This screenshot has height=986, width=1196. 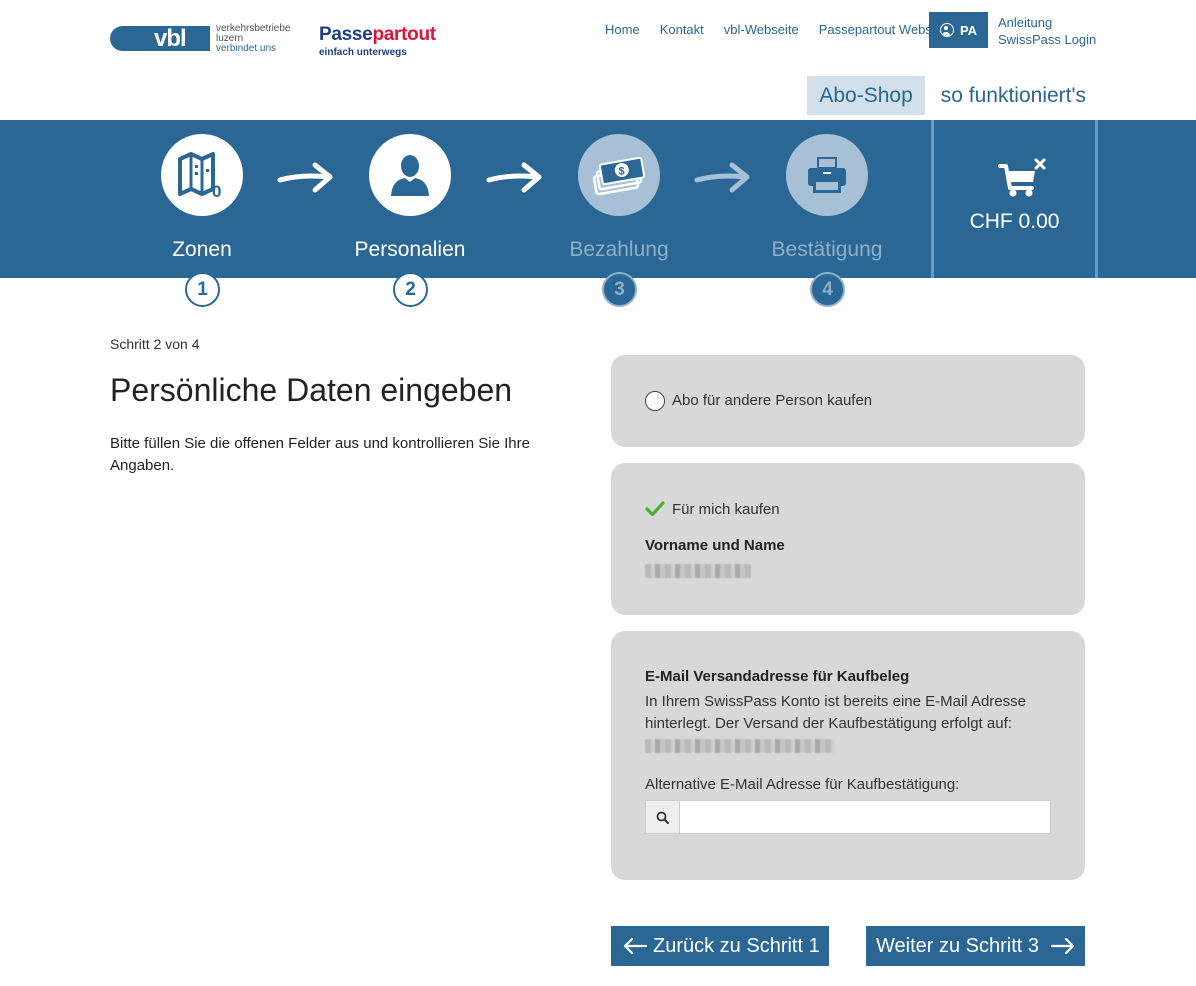 I want to click on step-zonen-circle: 0, so click(x=202, y=175).